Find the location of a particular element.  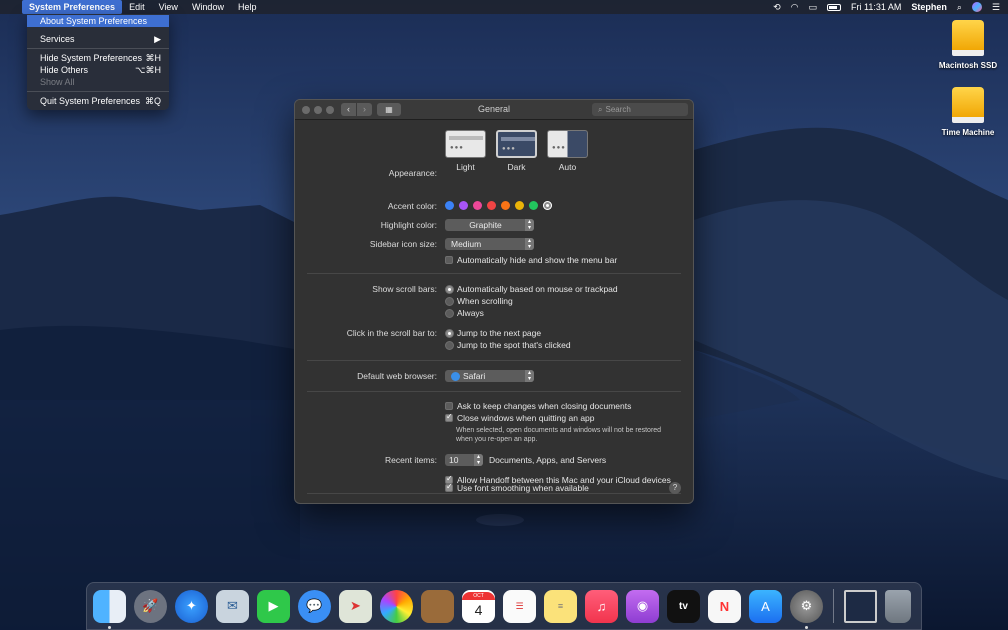

news-icon: N is located at coordinates (724, 606).